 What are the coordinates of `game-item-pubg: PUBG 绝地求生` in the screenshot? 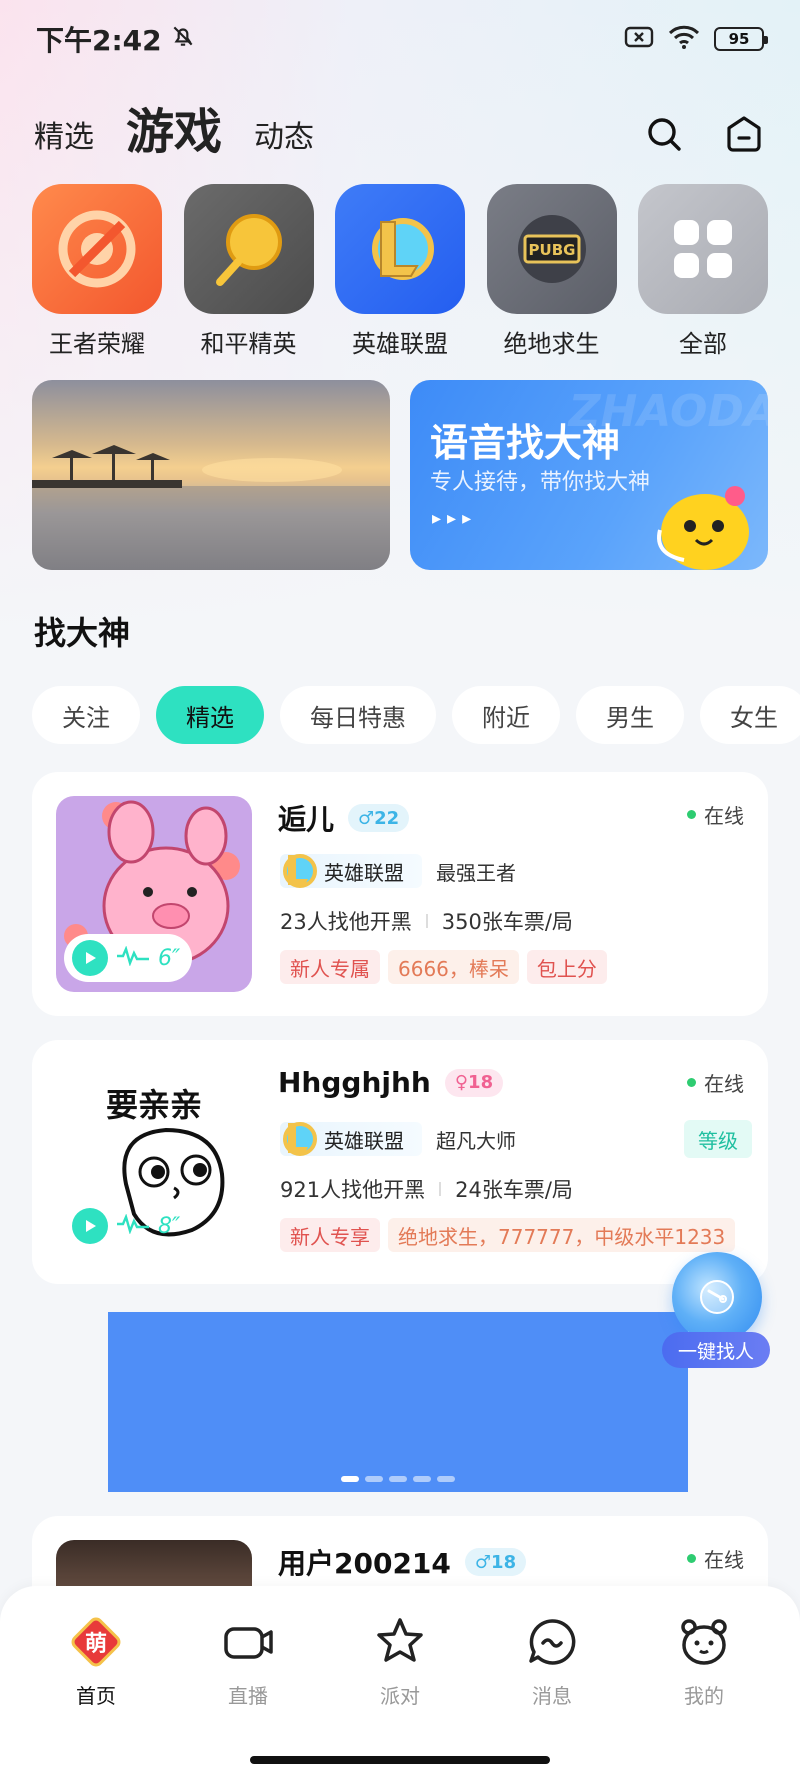 It's located at (551, 271).